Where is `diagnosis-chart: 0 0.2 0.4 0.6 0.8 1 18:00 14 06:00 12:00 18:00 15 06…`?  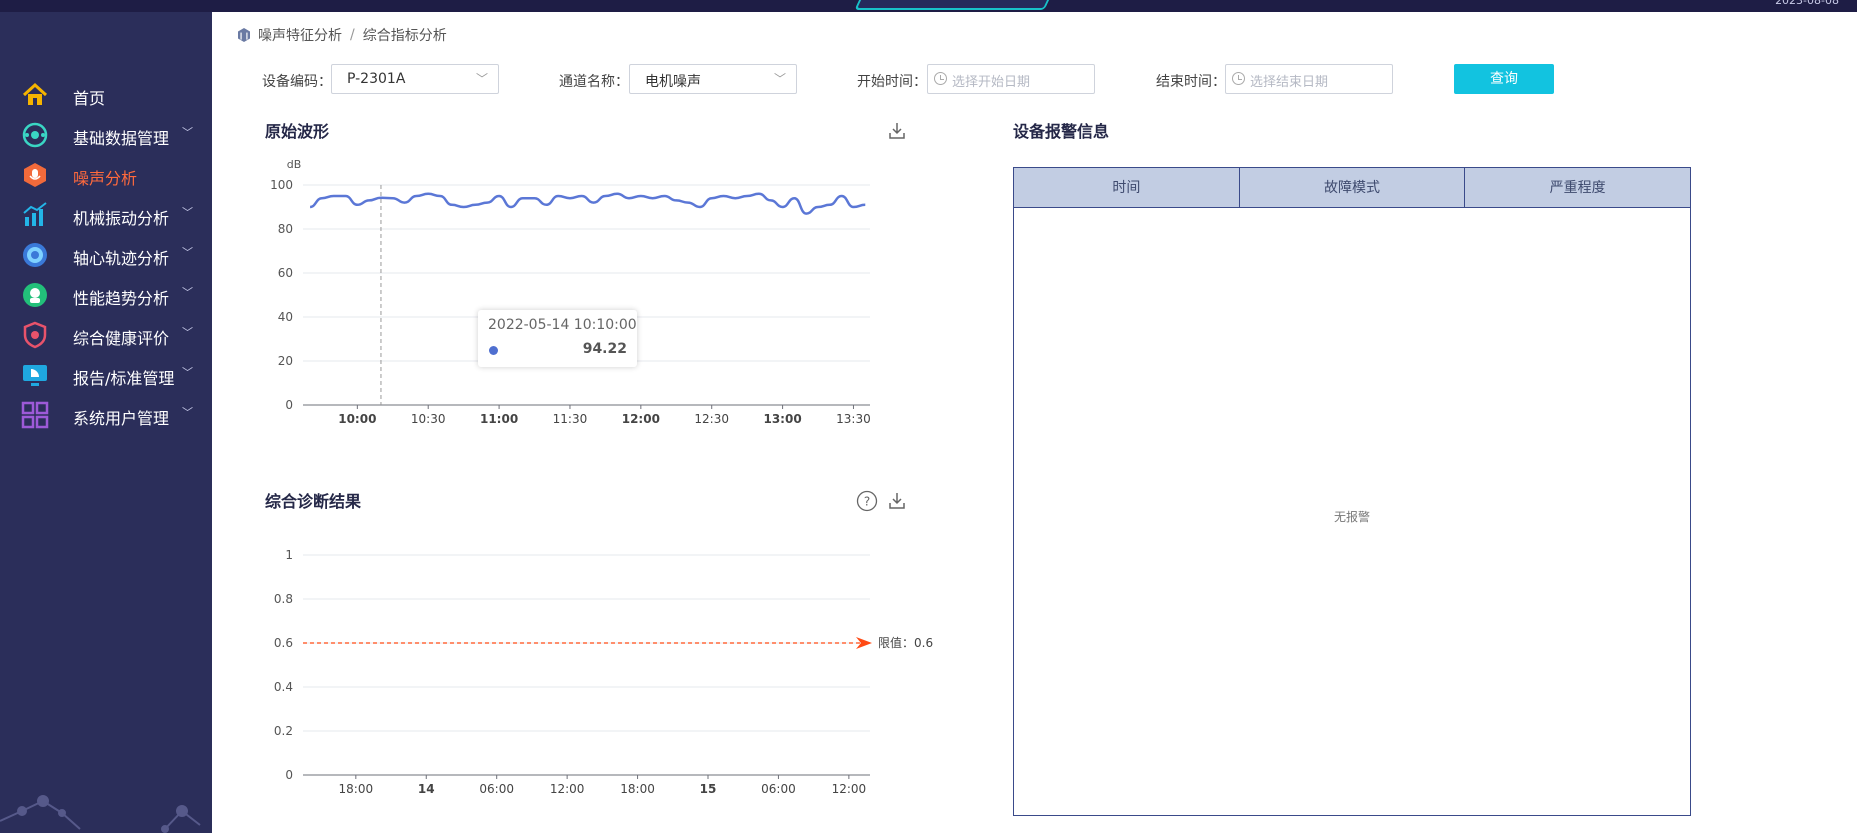
diagnosis-chart: 0 0.2 0.4 0.6 0.8 1 18:00 14 06:00 12:00 18:00 15 06… is located at coordinates (603, 672).